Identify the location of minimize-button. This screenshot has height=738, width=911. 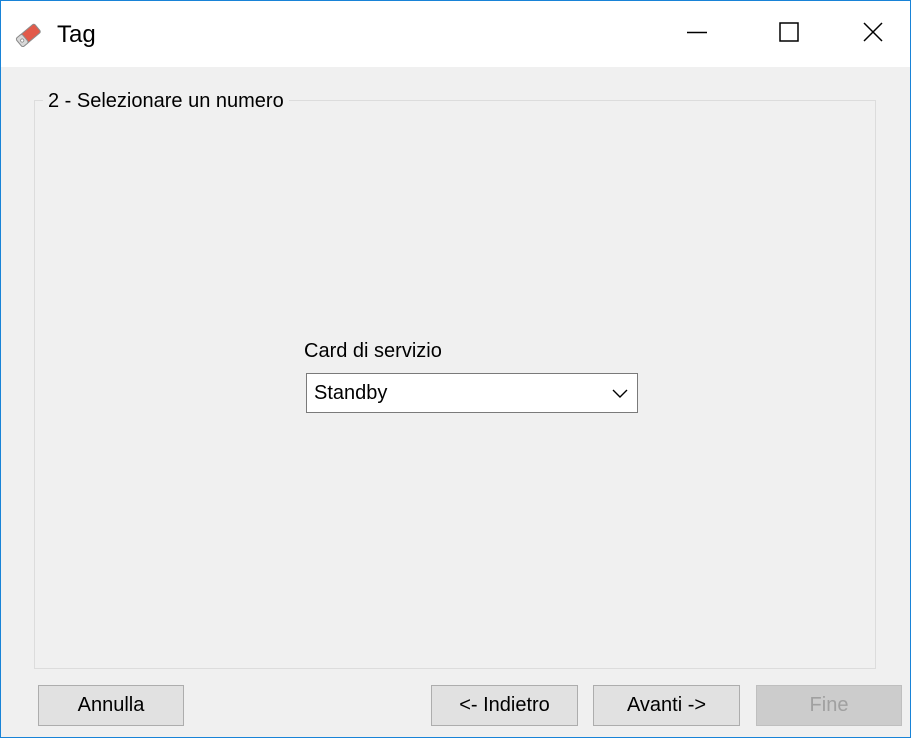
(697, 34).